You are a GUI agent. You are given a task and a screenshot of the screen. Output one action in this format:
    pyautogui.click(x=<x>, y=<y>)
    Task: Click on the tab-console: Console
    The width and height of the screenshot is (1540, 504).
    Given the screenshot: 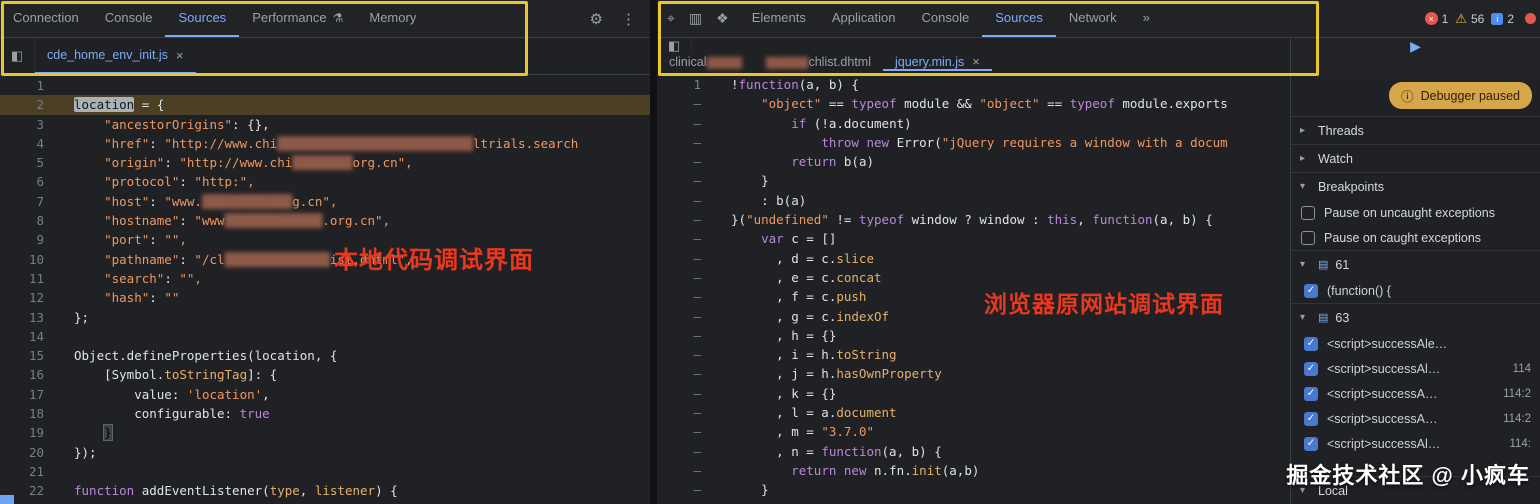 What is the action you would take?
    pyautogui.click(x=946, y=18)
    